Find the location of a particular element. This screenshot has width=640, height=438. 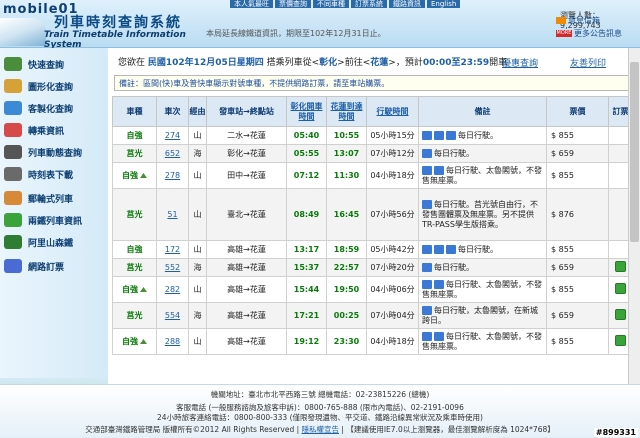

query-text: >前往< is located at coordinates (354, 63).